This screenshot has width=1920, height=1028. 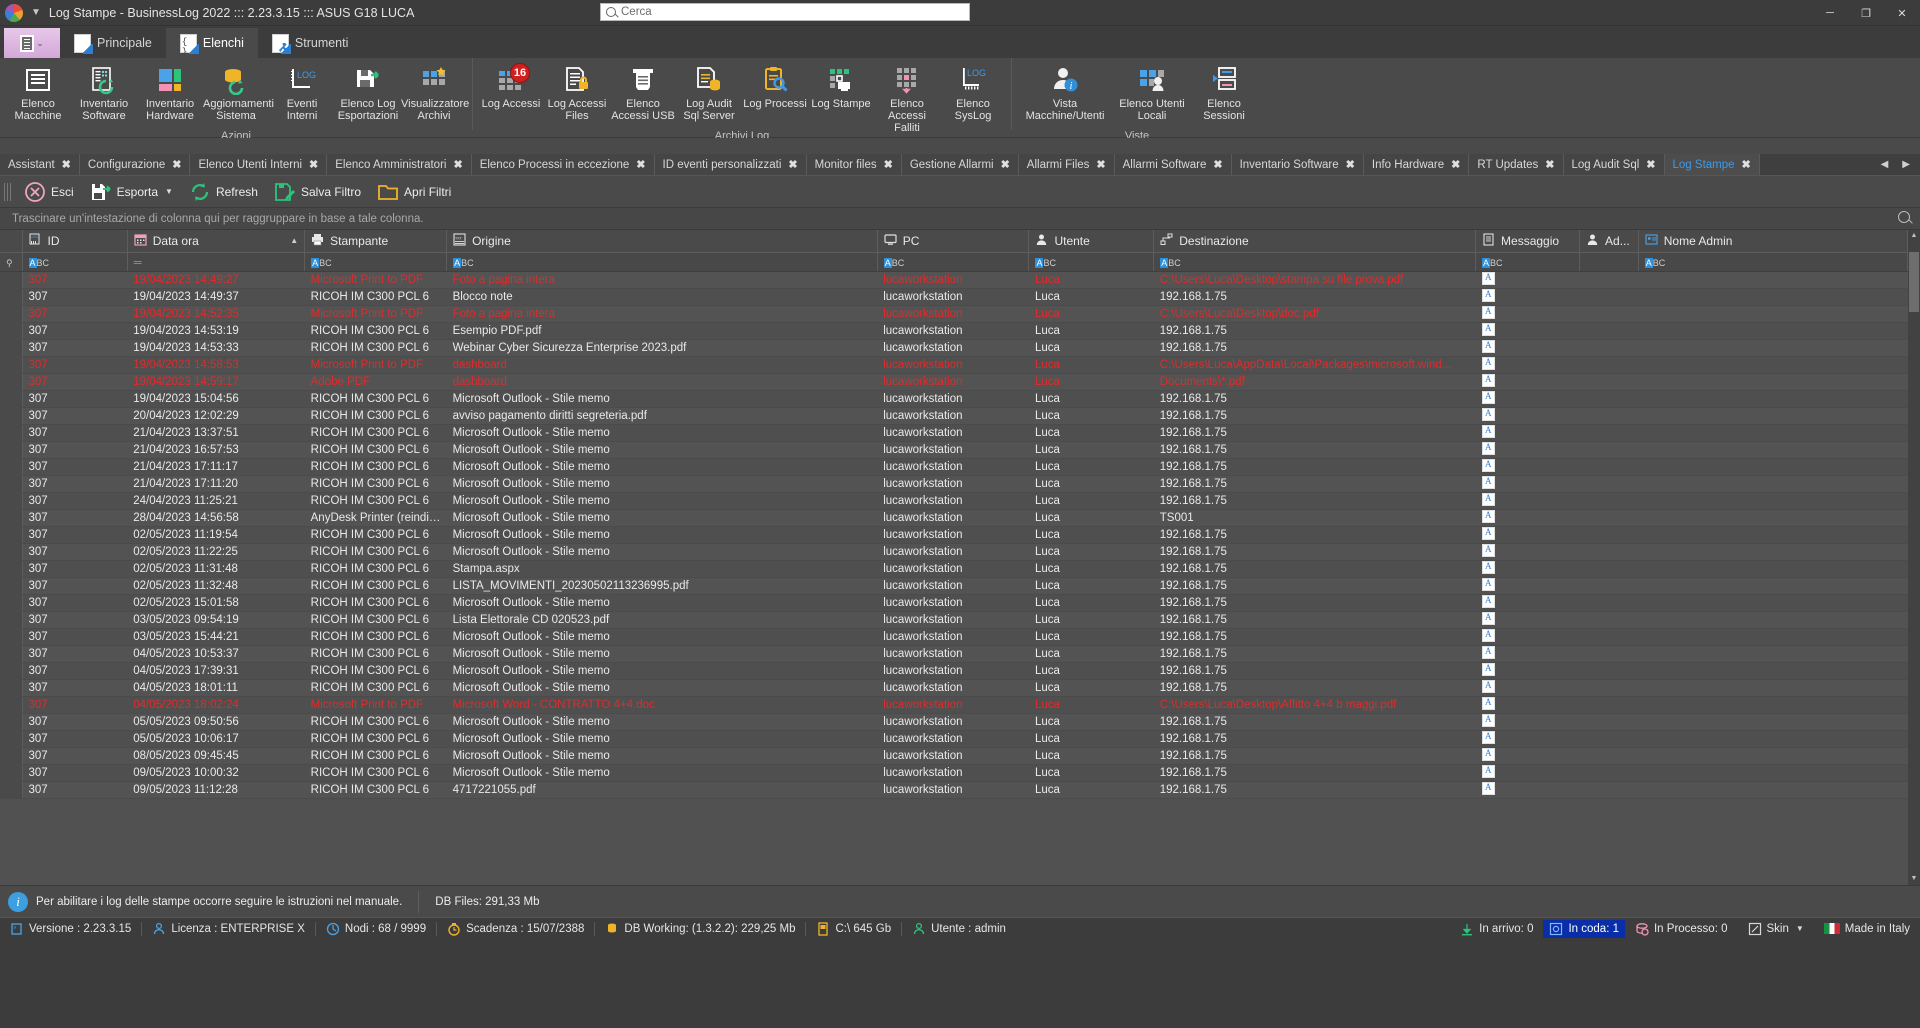 What do you see at coordinates (259, 164) in the screenshot?
I see `document-tab-elenco-utenti-interni: Elenco Utenti Interni ✖` at bounding box center [259, 164].